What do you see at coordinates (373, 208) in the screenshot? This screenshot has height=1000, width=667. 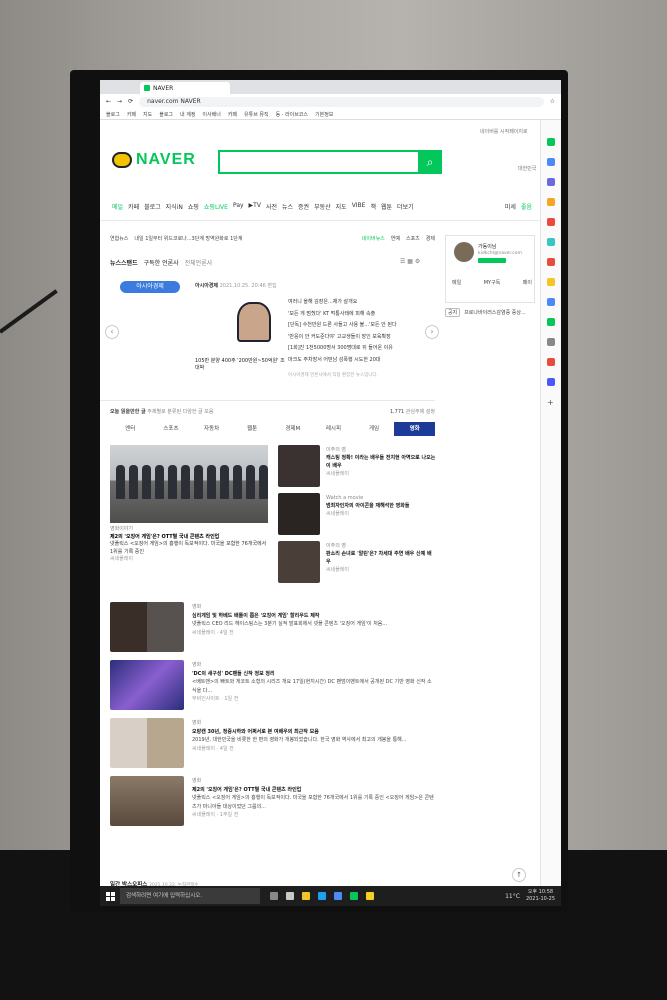 I see `service-book: 책` at bounding box center [373, 208].